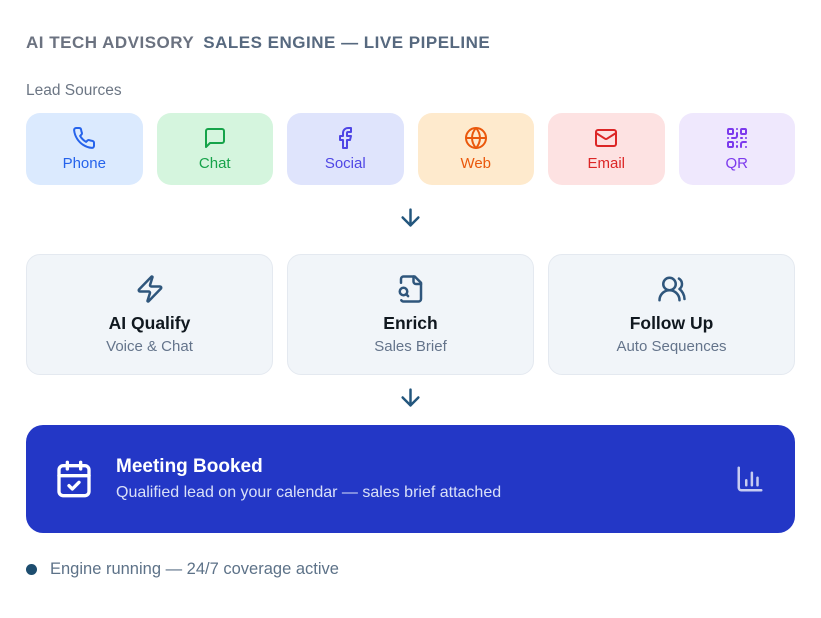  What do you see at coordinates (74, 90) in the screenshot?
I see `lead-sources-label: Lead Sources` at bounding box center [74, 90].